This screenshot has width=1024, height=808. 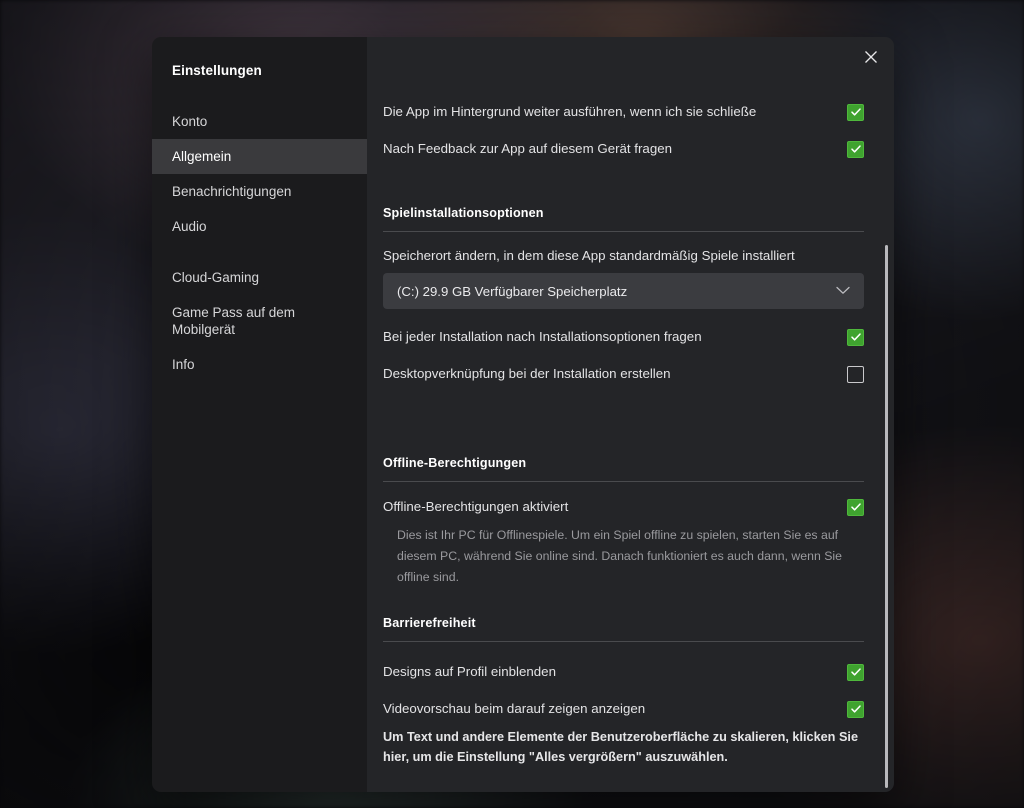 What do you see at coordinates (259, 121) in the screenshot?
I see `sidebar-item-konto: Konto` at bounding box center [259, 121].